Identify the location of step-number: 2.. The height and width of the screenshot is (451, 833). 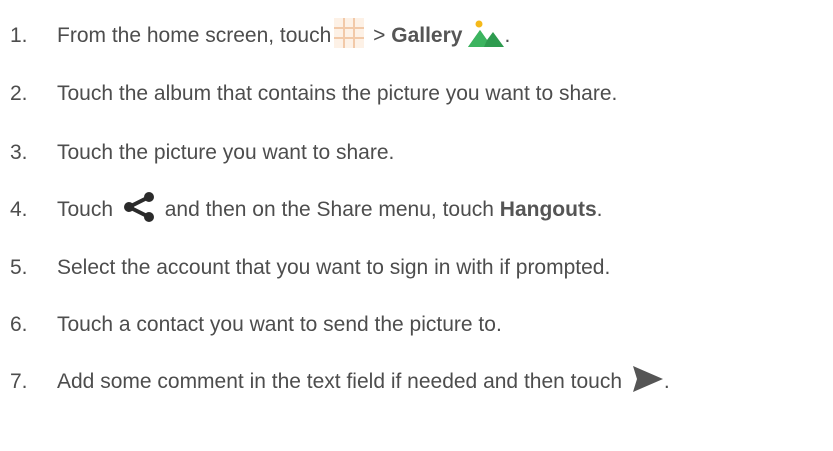
(19, 93).